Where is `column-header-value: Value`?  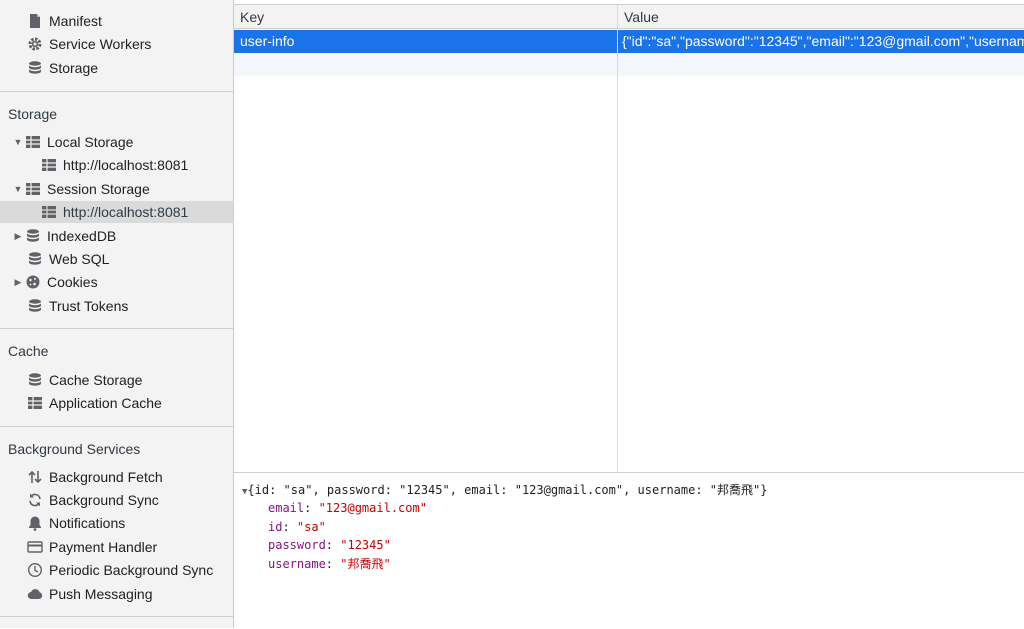
column-header-value: Value is located at coordinates (820, 17).